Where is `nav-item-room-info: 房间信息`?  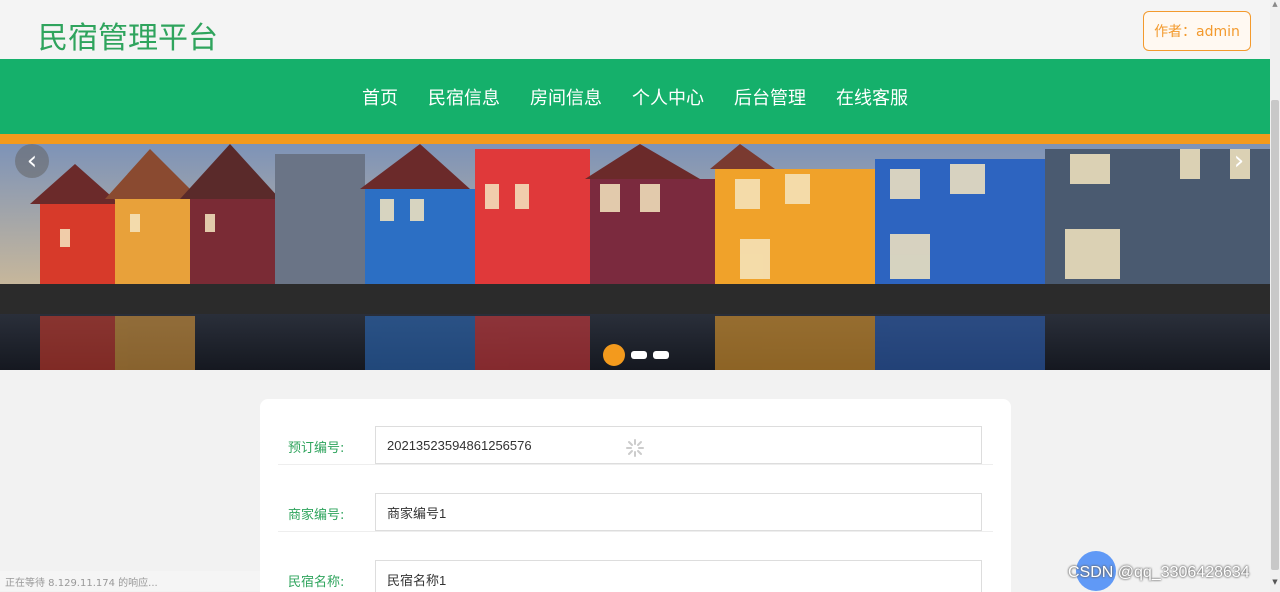
nav-item-room-info: 房间信息 is located at coordinates (566, 97).